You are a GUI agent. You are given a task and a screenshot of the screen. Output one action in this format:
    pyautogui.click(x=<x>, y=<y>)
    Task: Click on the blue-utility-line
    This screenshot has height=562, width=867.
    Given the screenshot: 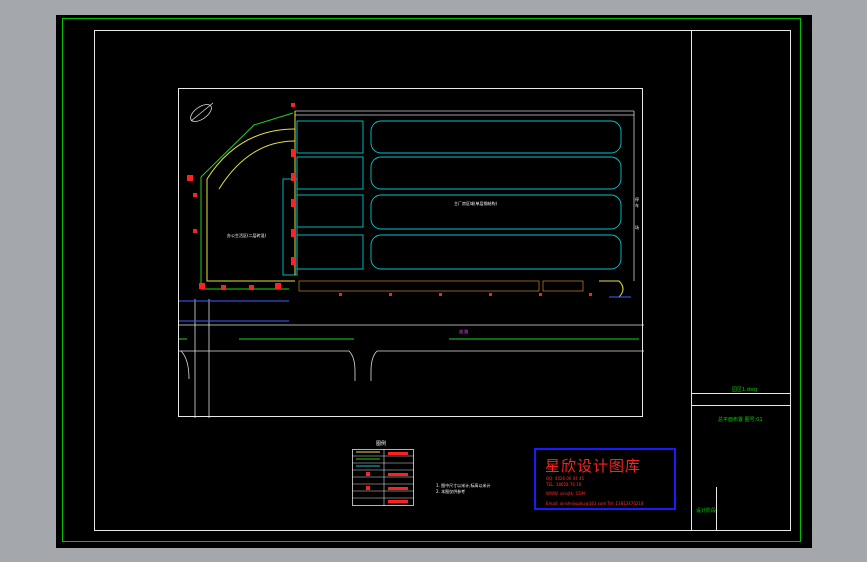 What is the action you would take?
    pyautogui.click(x=405, y=309)
    